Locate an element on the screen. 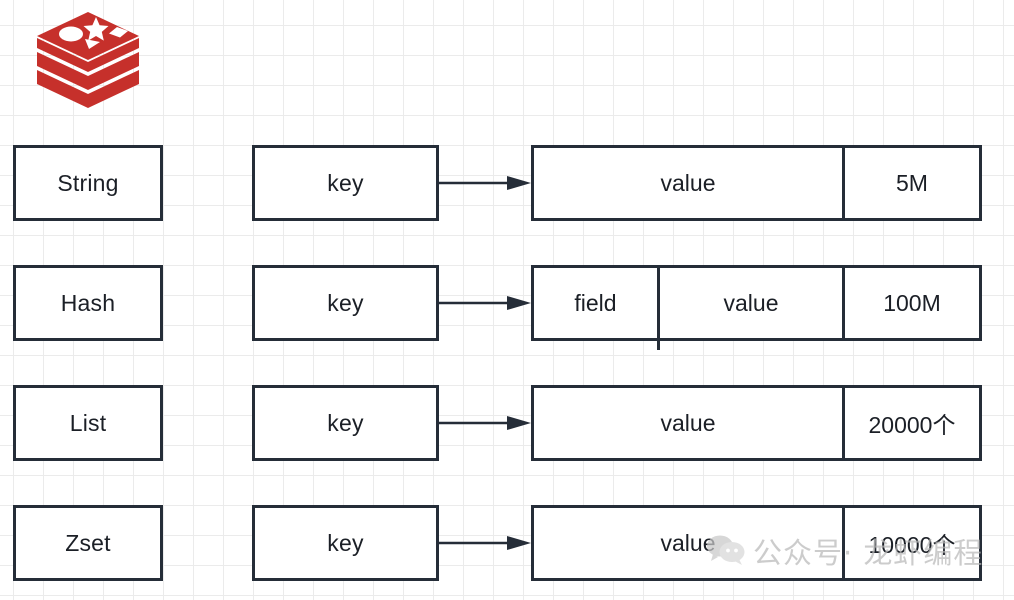 The height and width of the screenshot is (600, 1014). redis-logo is located at coordinates (88, 60).